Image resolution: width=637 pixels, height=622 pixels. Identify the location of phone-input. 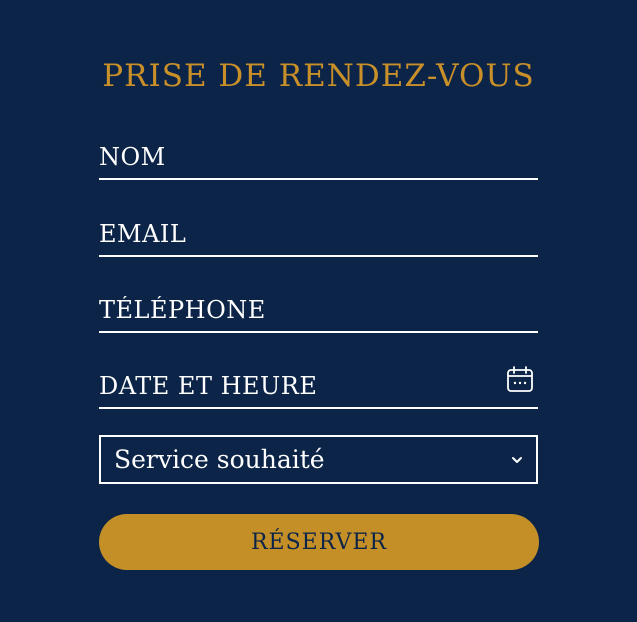
(318, 310).